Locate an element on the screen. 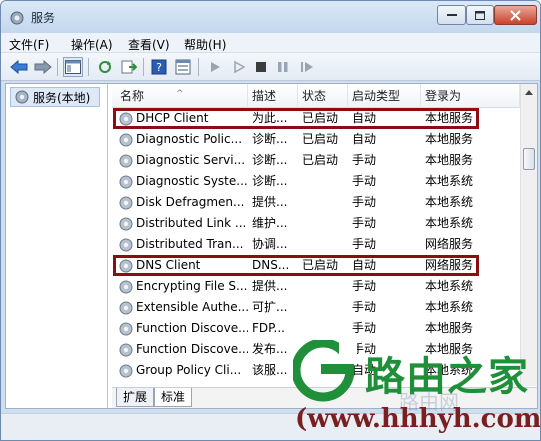 This screenshot has height=441, width=541. tree-node-services-local: 服务(本地) is located at coordinates (55, 97).